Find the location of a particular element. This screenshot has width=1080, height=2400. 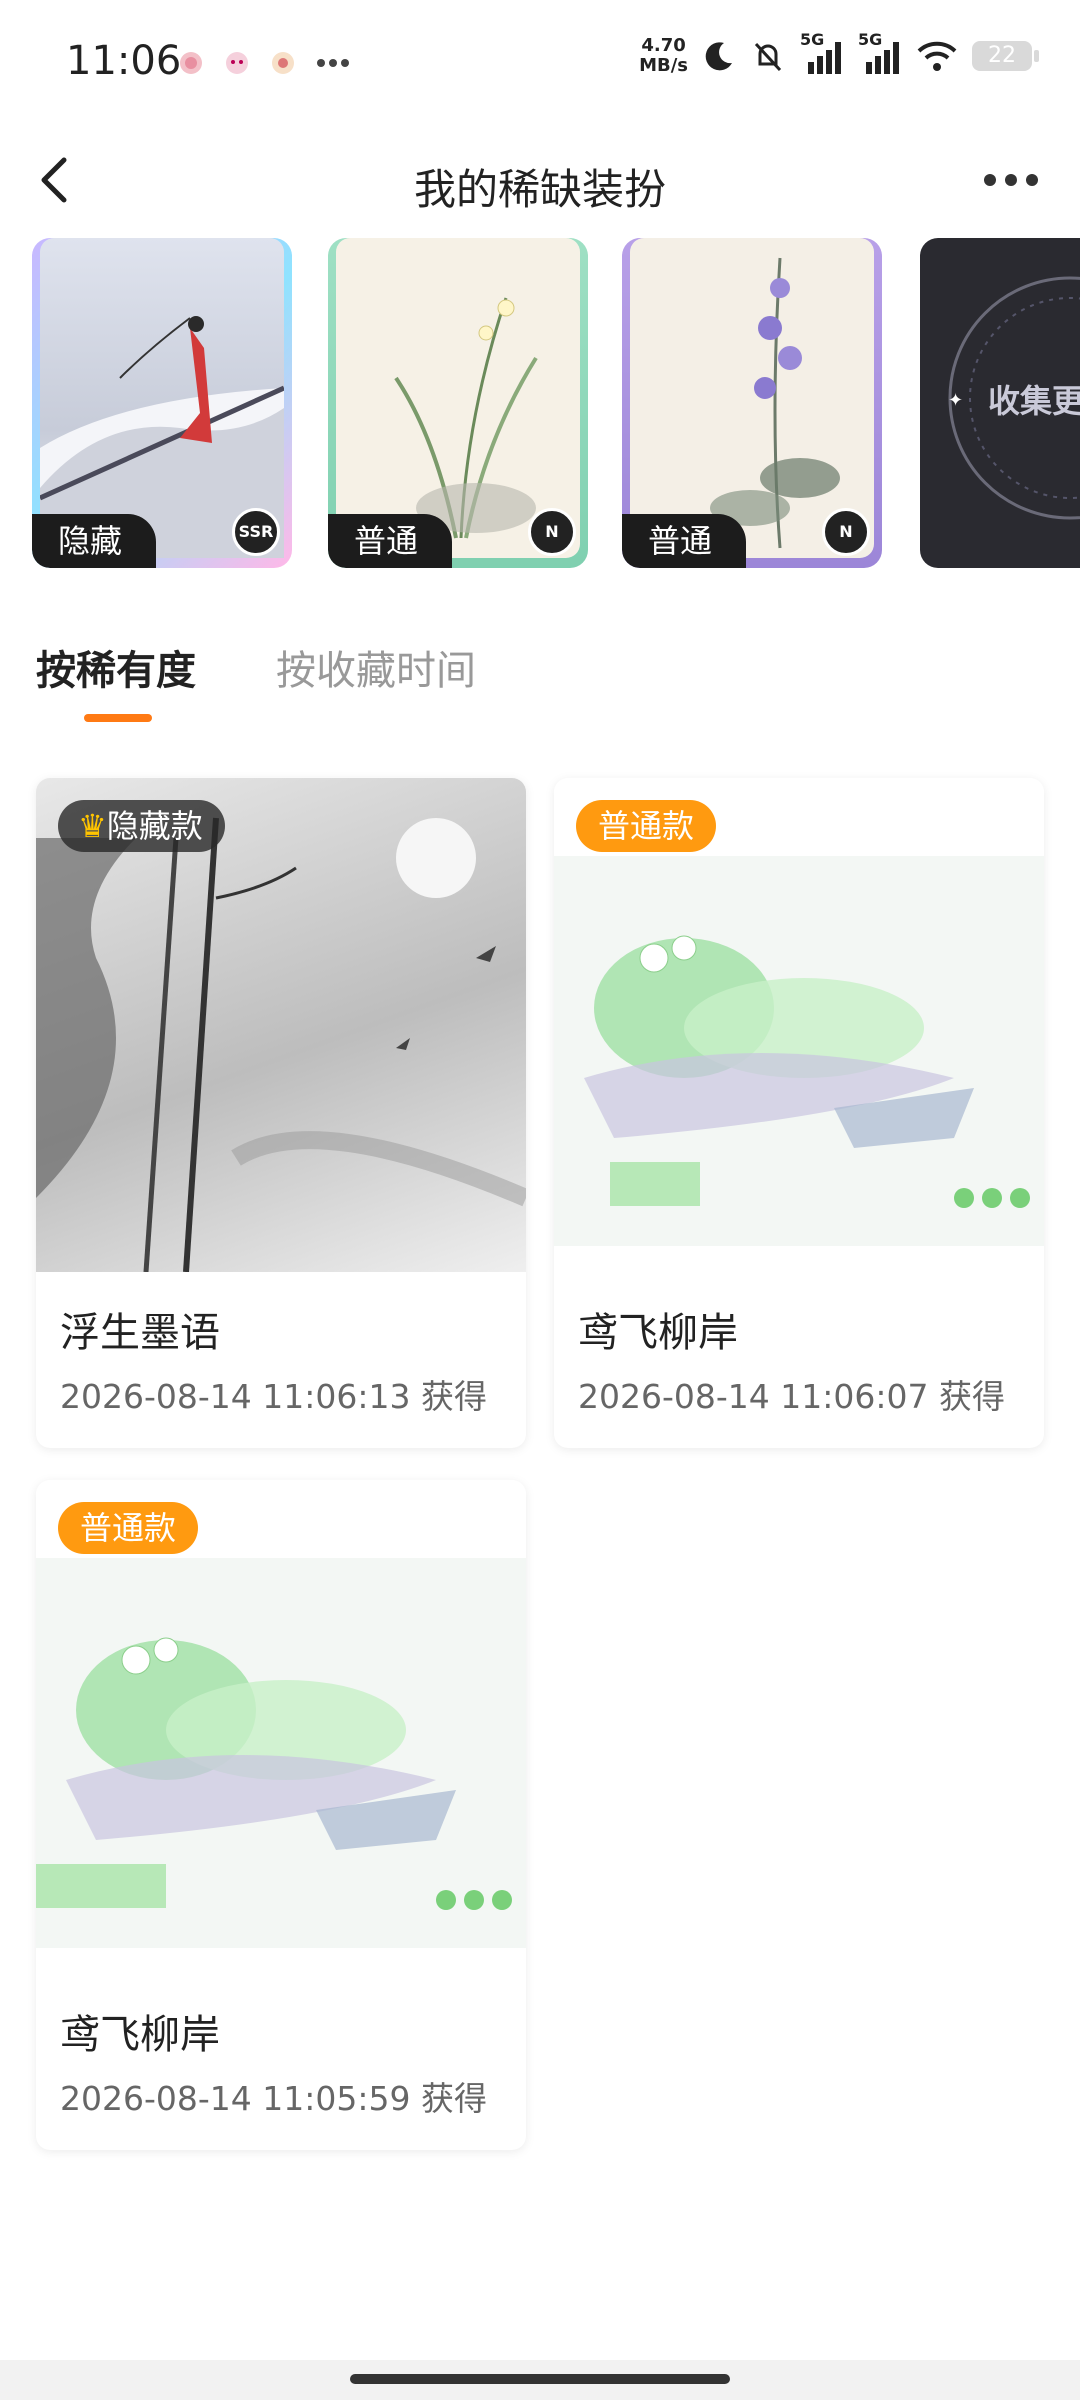

notification-icons is located at coordinates (264, 63).